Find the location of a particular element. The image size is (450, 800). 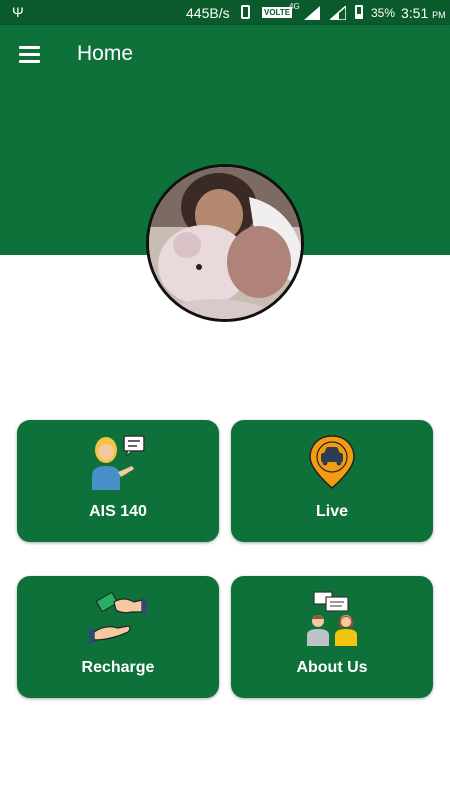

about-us-tile: About Us is located at coordinates (332, 637).